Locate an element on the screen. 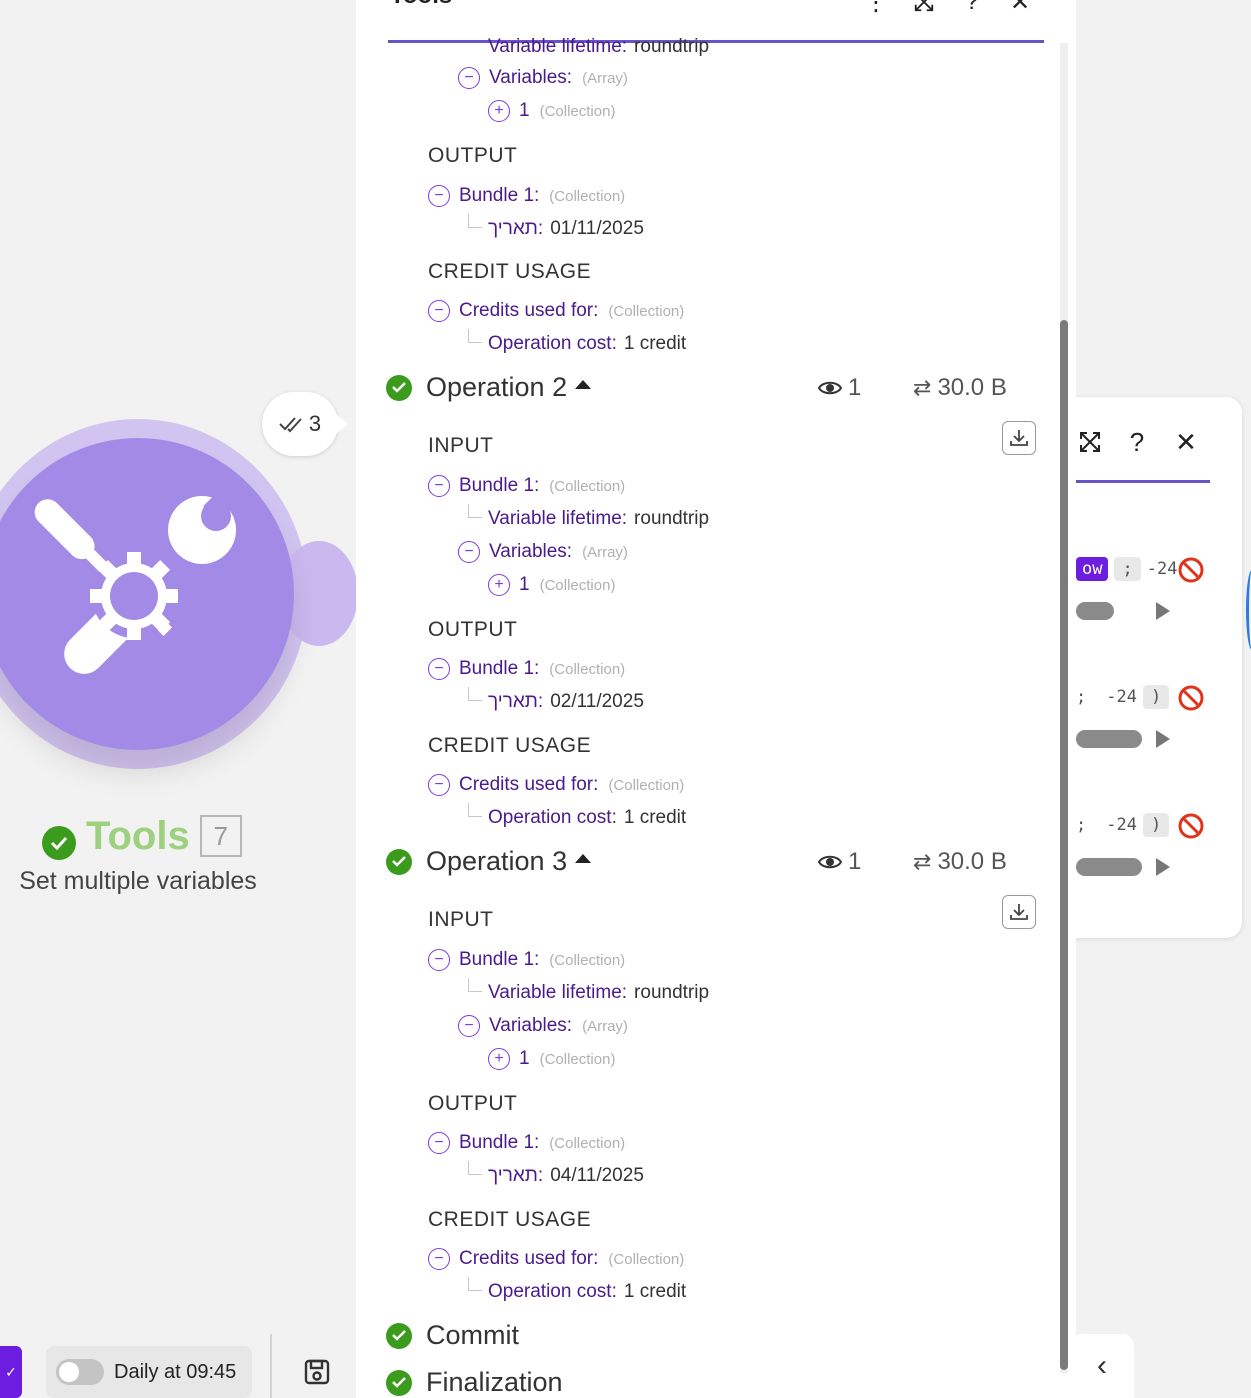 This screenshot has width=1251, height=1398. tools-icon is located at coordinates (137, 584).